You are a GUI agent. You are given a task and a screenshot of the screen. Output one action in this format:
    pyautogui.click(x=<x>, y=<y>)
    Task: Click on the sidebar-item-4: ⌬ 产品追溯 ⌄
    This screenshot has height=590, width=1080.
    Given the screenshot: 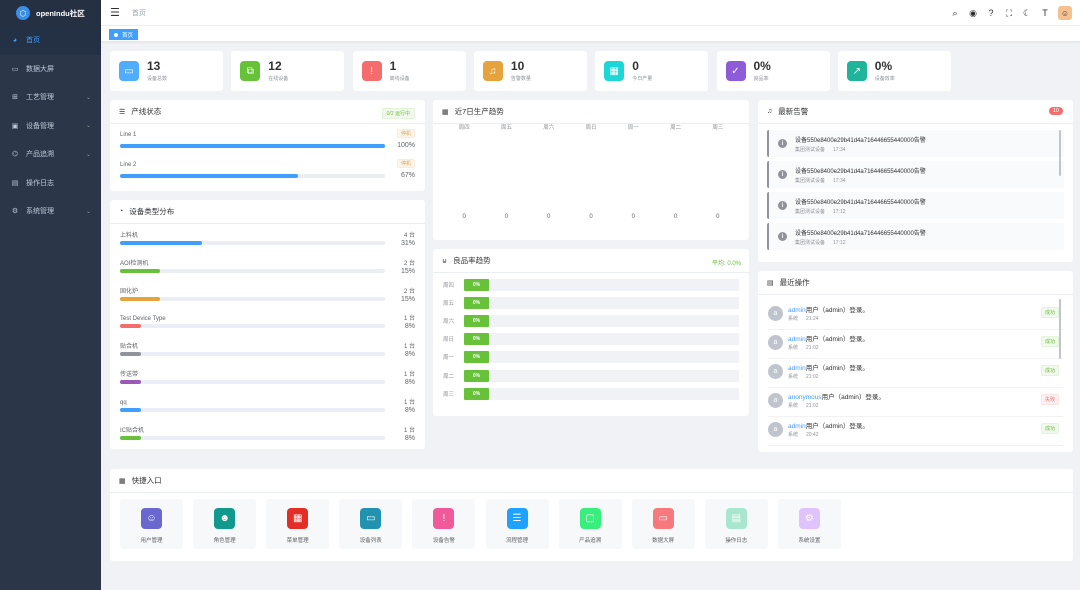 What is the action you would take?
    pyautogui.click(x=50, y=154)
    